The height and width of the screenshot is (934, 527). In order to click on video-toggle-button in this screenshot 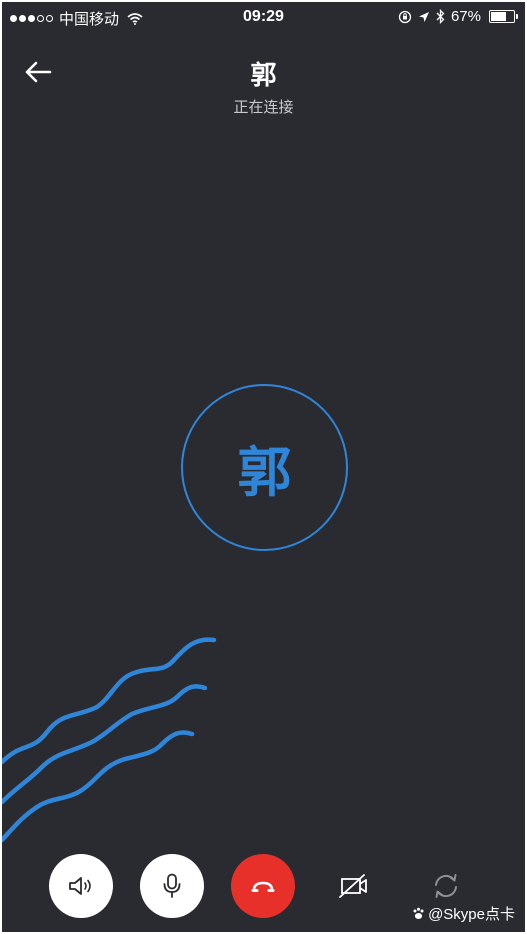, I will do `click(354, 886)`.